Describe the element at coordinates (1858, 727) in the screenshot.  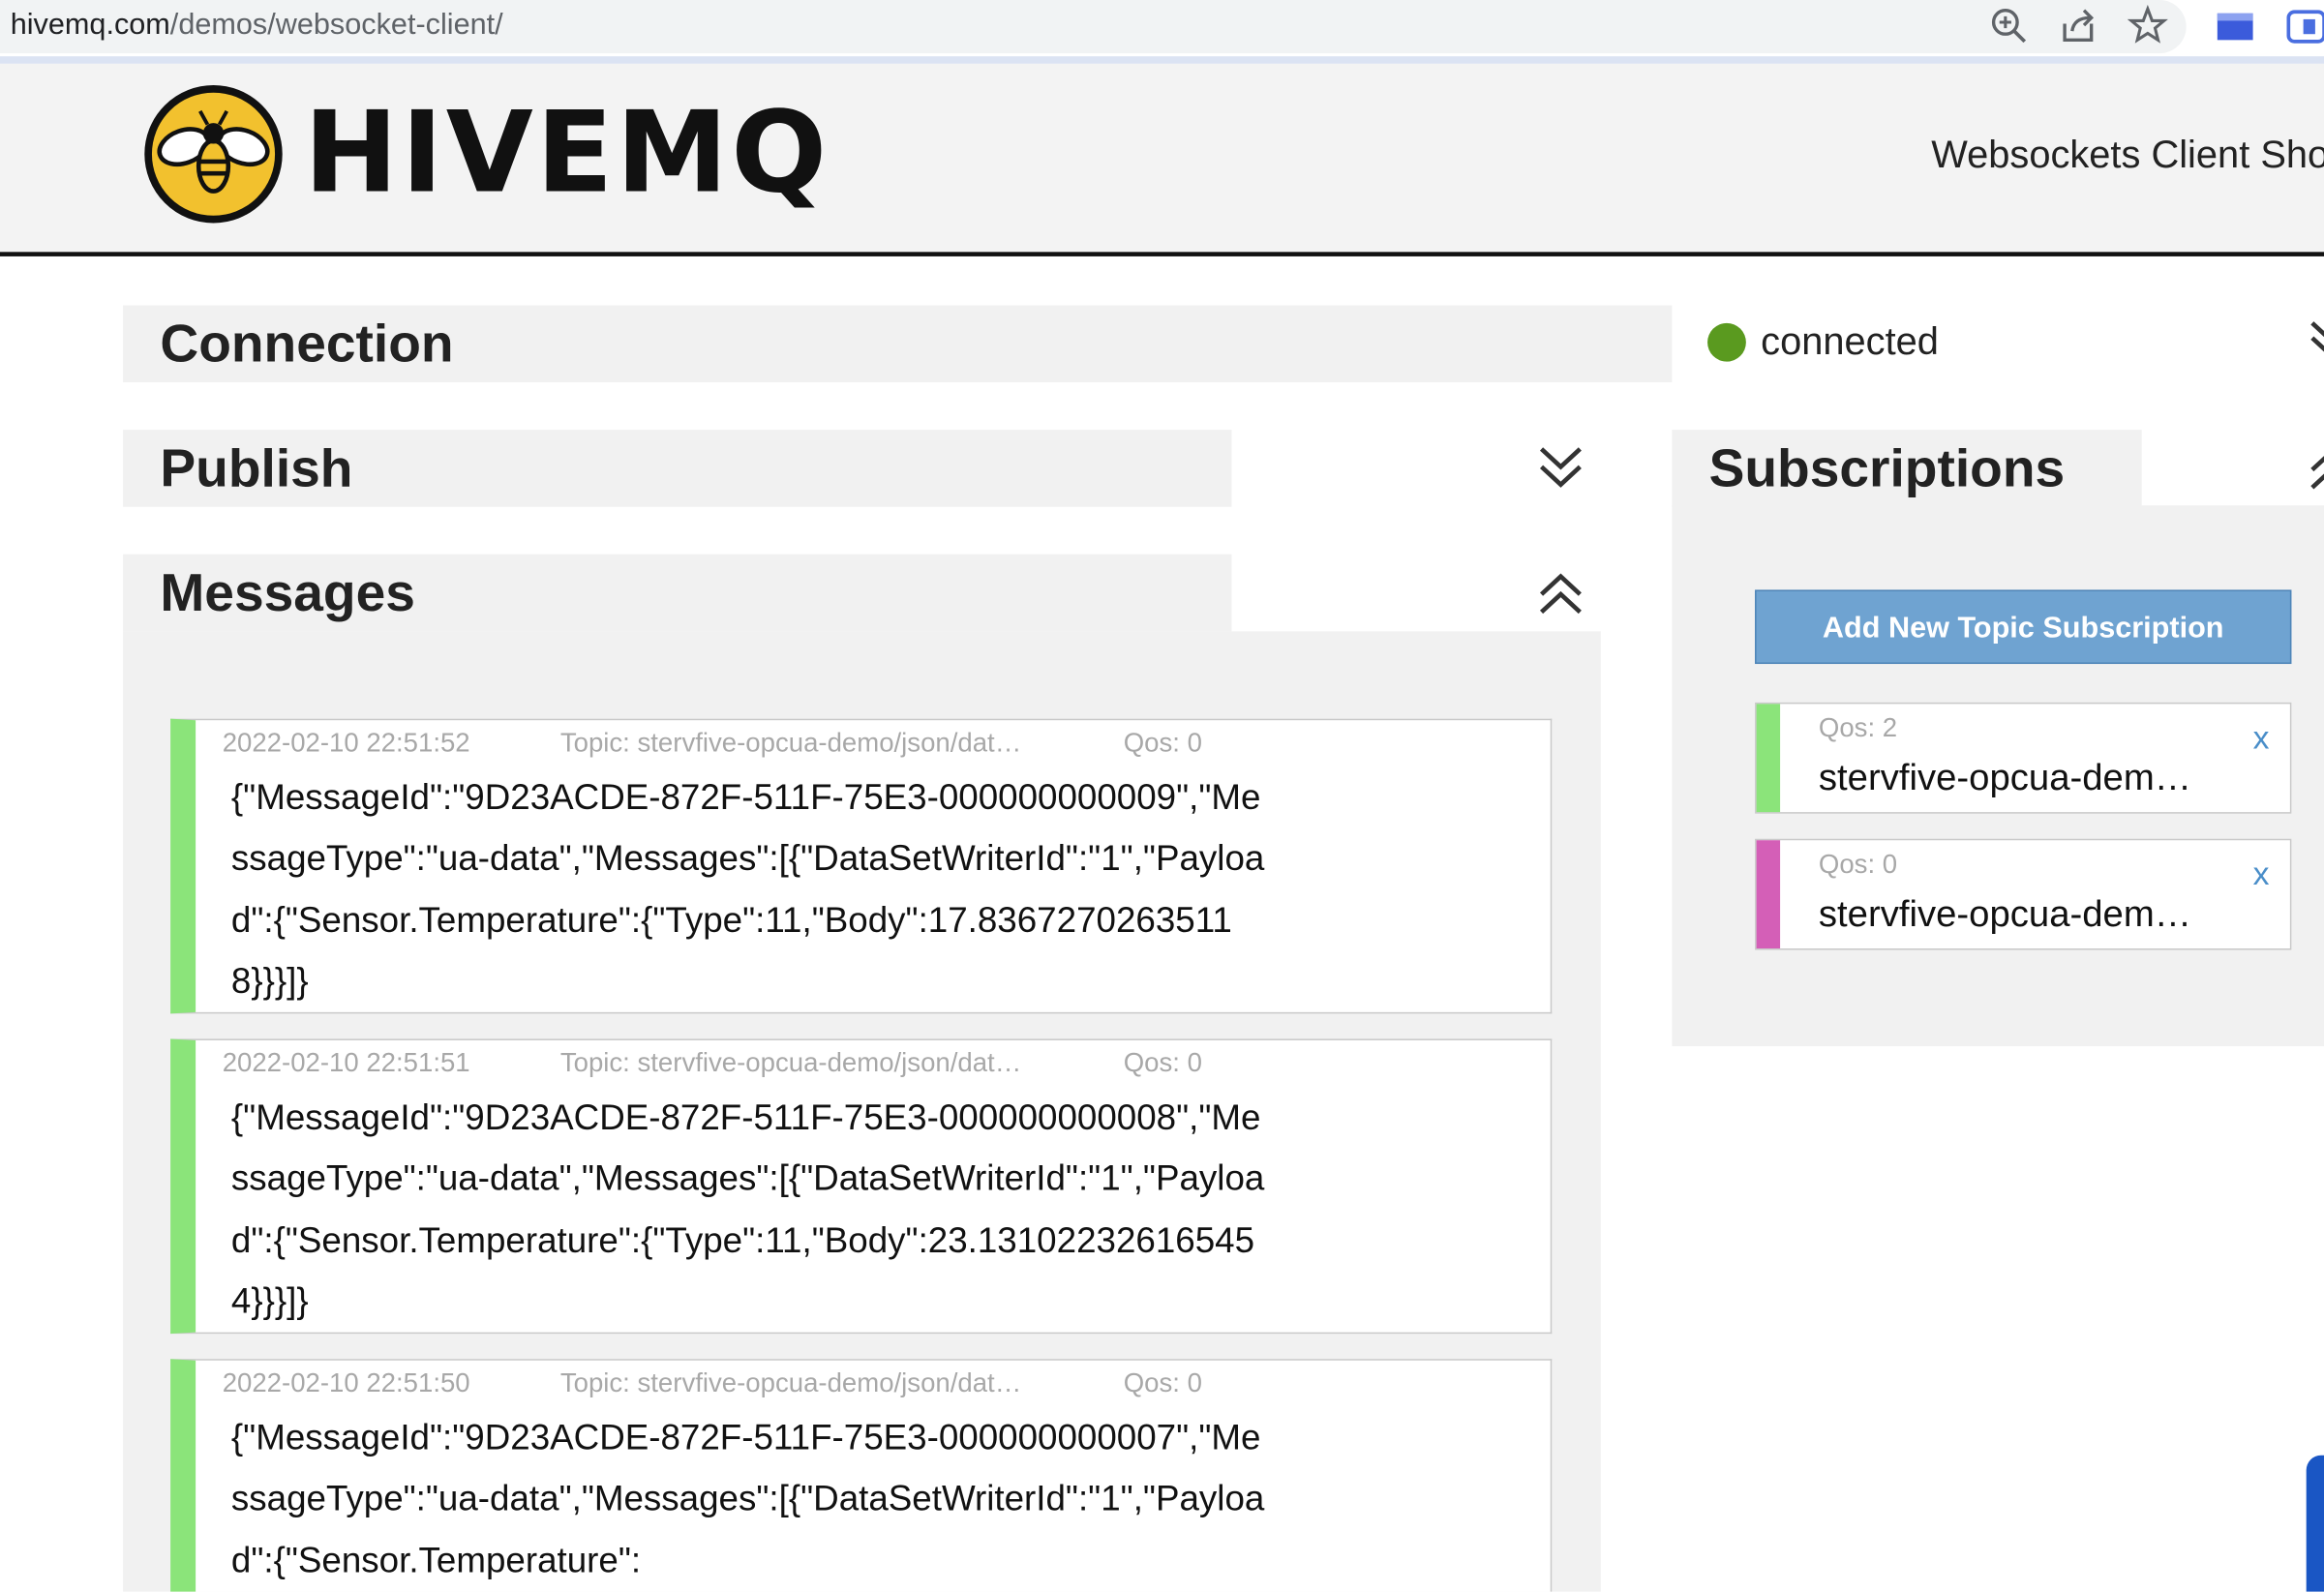
I see `subscription-qos: Qos: 2` at that location.